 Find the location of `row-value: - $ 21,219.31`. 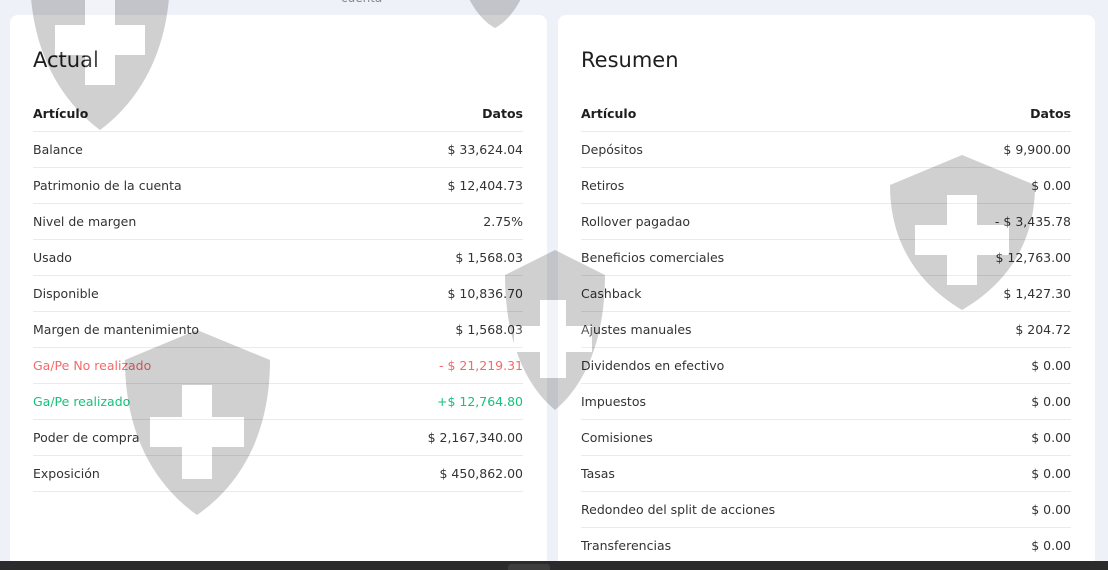

row-value: - $ 21,219.31 is located at coordinates (480, 365).